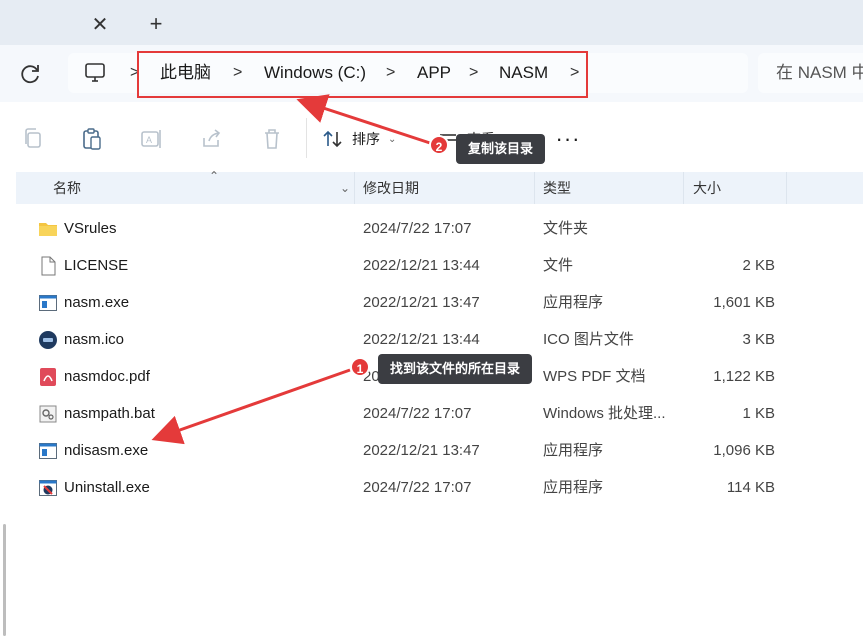 This screenshot has height=636, width=863. I want to click on file-size: 2 KB, so click(758, 265).